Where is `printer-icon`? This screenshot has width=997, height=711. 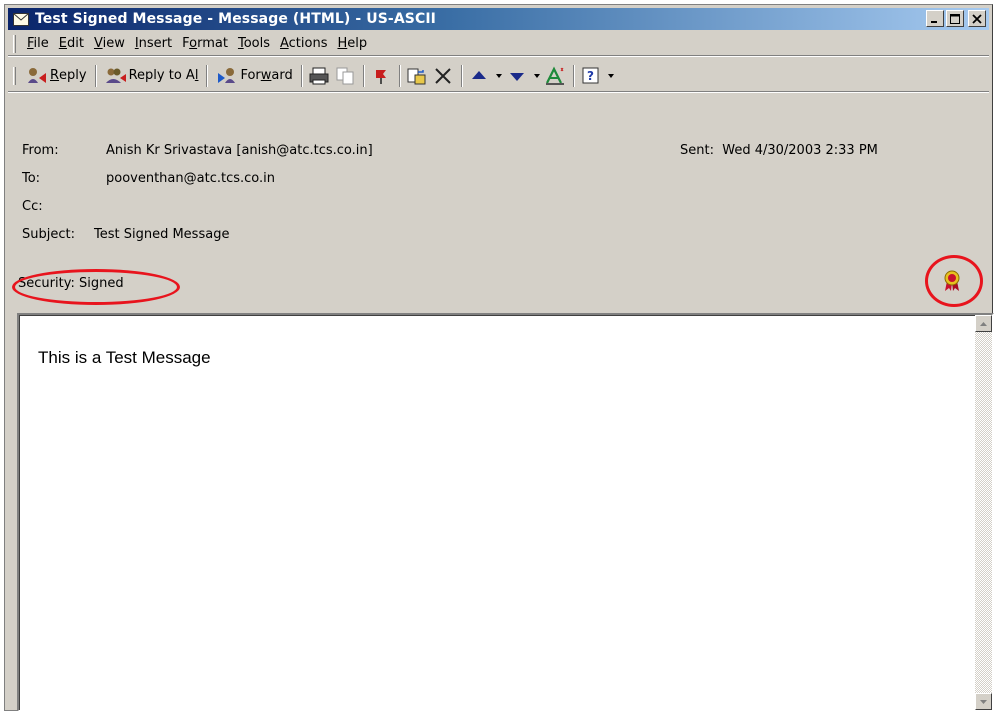
printer-icon is located at coordinates (319, 76).